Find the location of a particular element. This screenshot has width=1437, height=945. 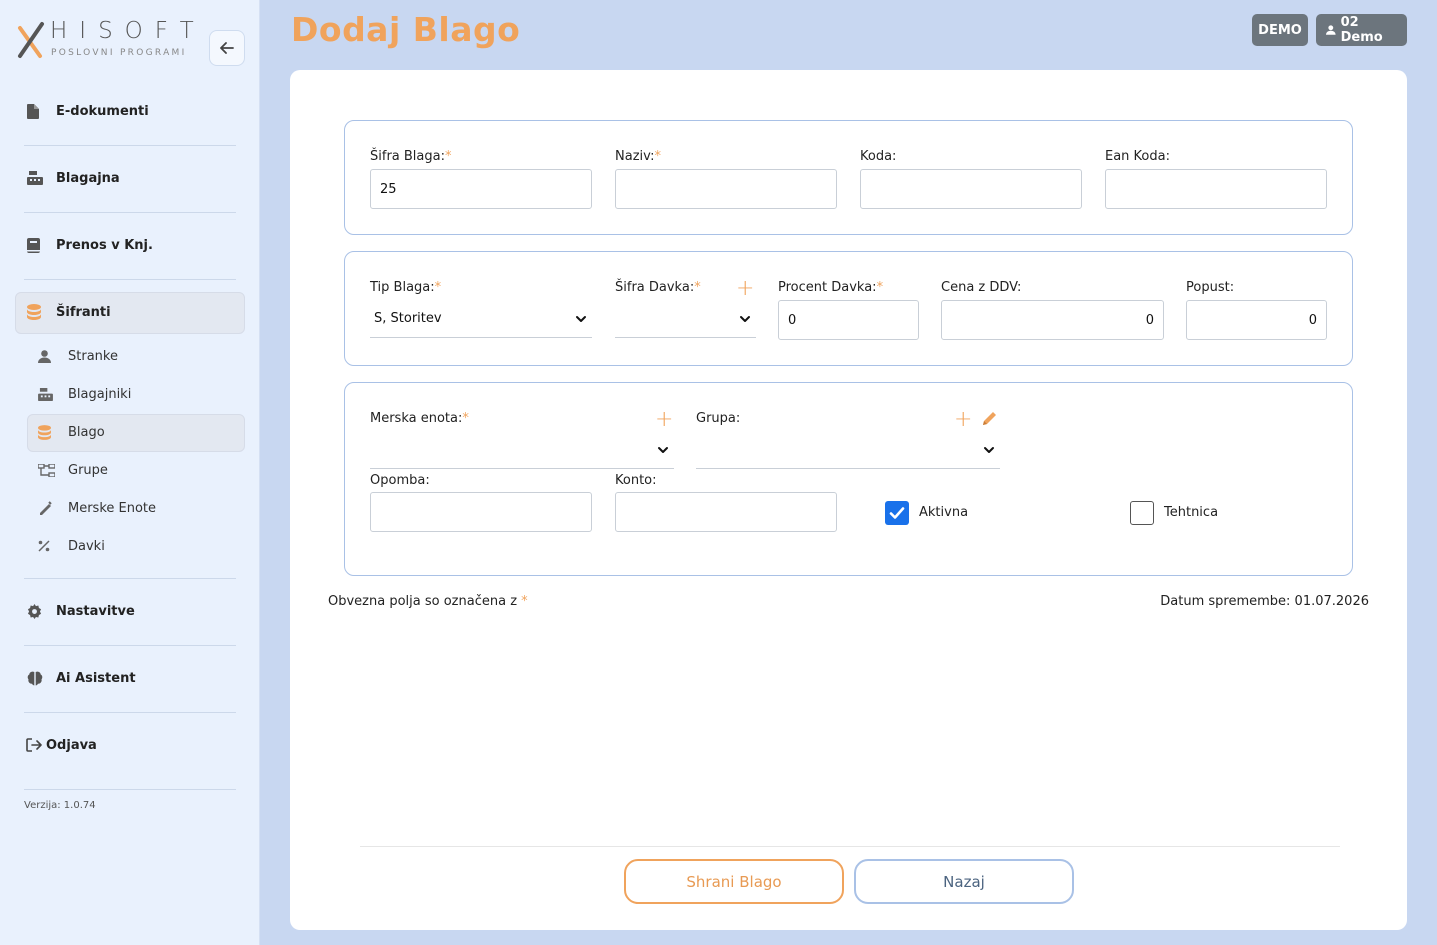

naziv-input is located at coordinates (726, 189).